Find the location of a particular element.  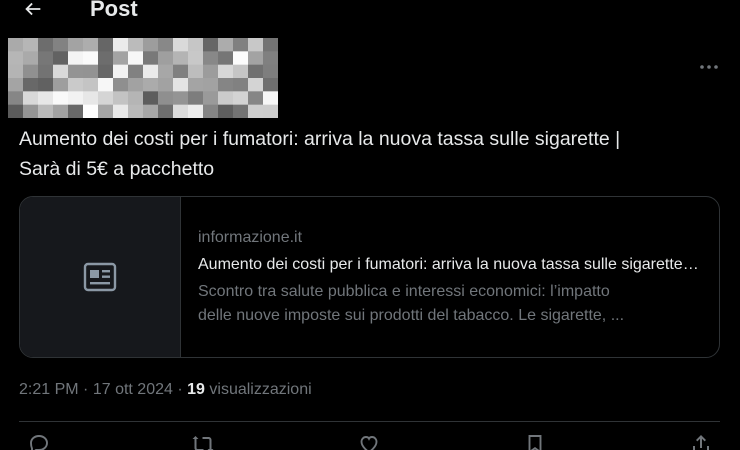

post-time: 2:21 PM is located at coordinates (49, 389).